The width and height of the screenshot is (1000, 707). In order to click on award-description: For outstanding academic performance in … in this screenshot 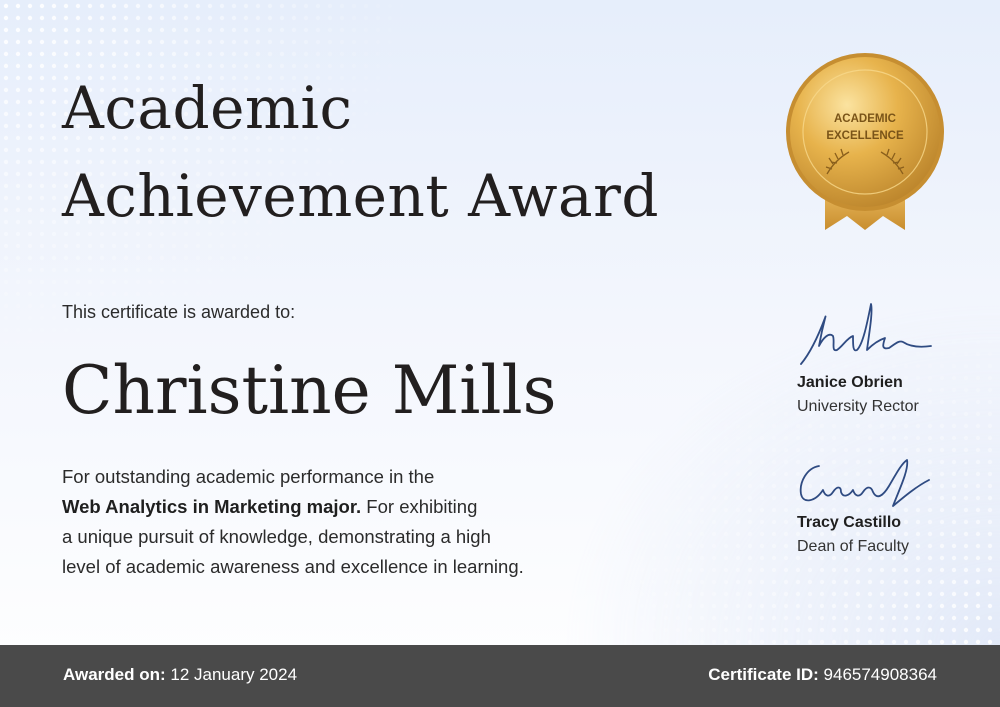, I will do `click(357, 522)`.